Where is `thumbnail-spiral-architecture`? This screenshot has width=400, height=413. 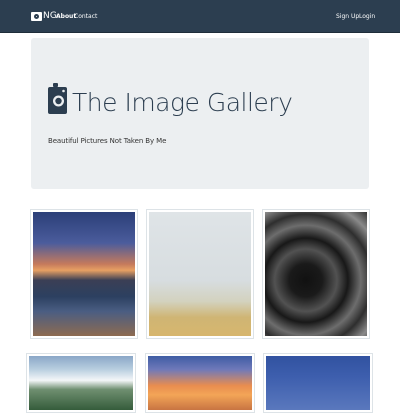 thumbnail-spiral-architecture is located at coordinates (316, 274).